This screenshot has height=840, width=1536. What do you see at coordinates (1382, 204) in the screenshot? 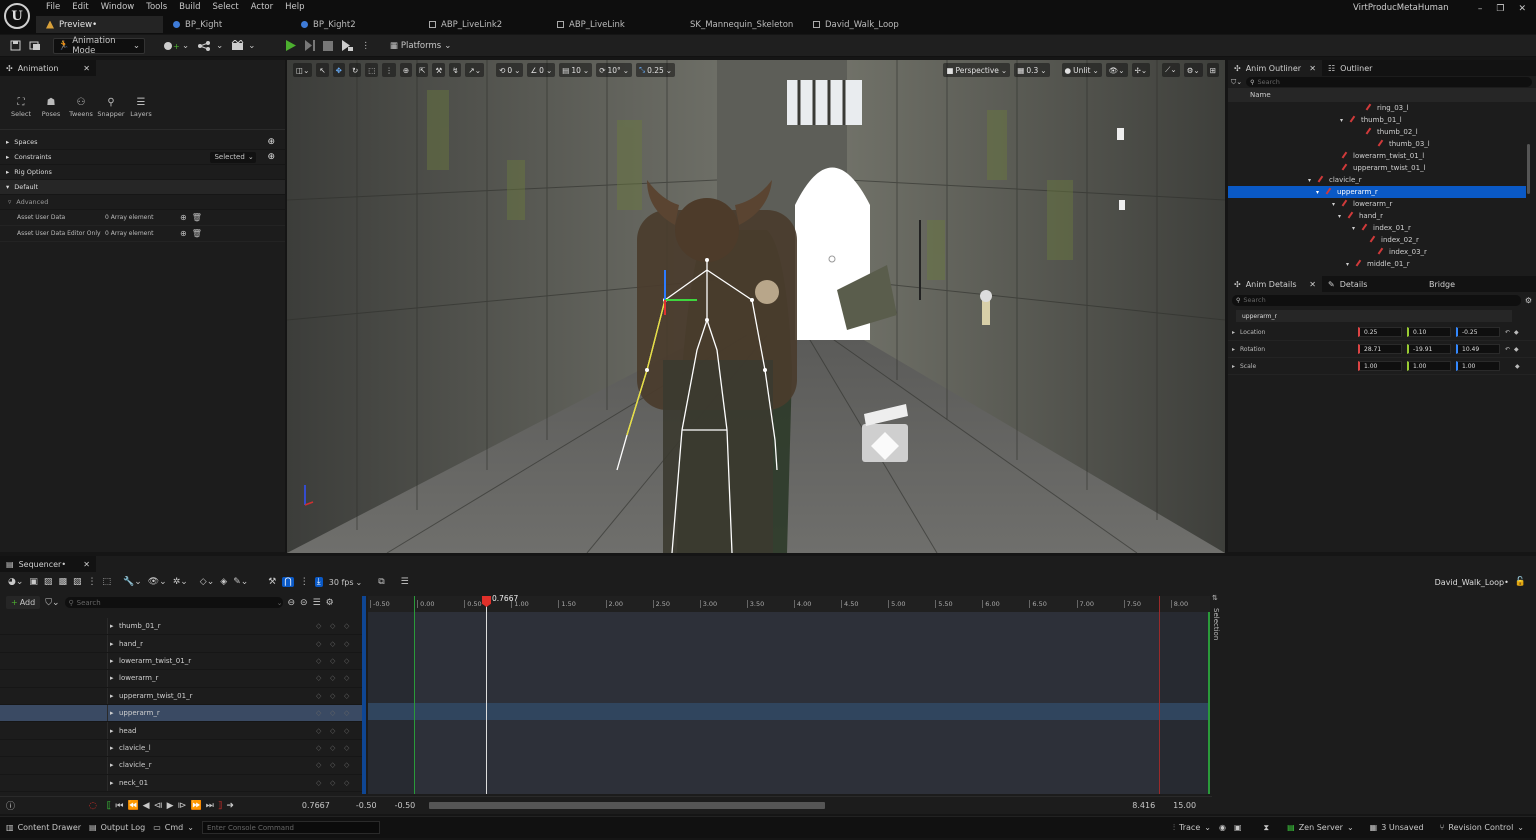
I see `outliner-item: ▾ lowerarm_r` at bounding box center [1382, 204].